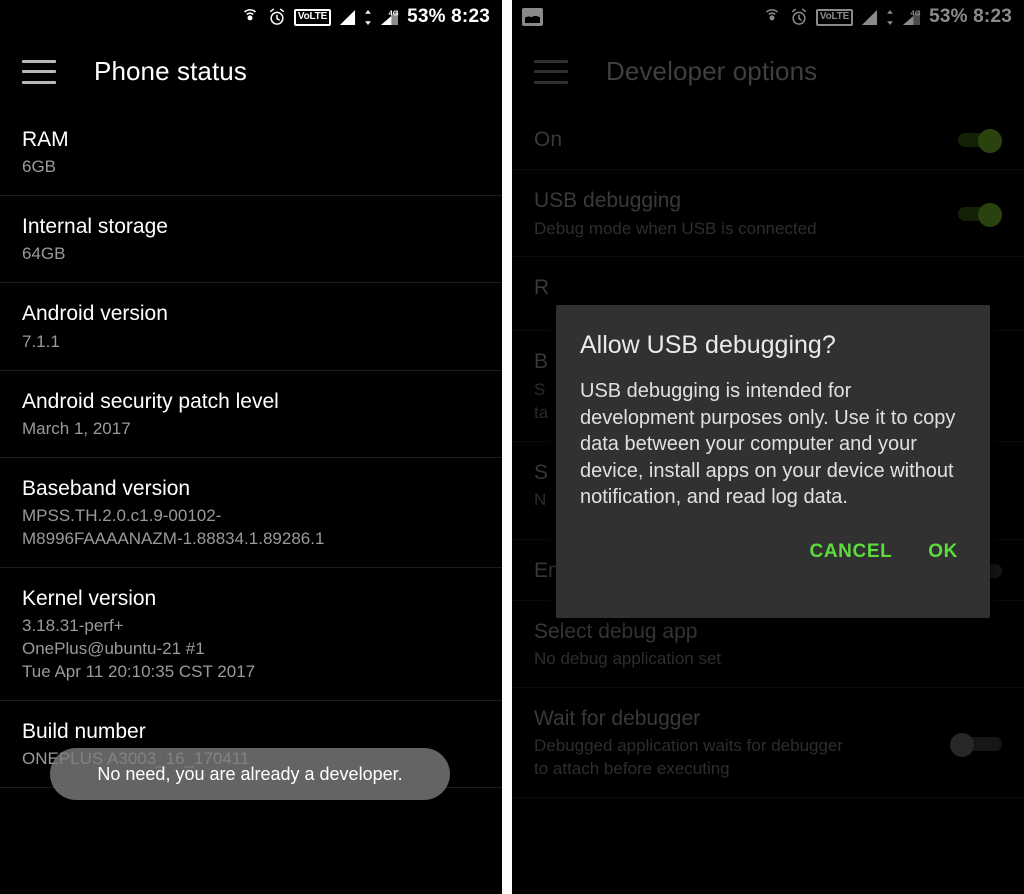 This screenshot has height=894, width=1024. I want to click on hotspot-icon, so click(249, 15).